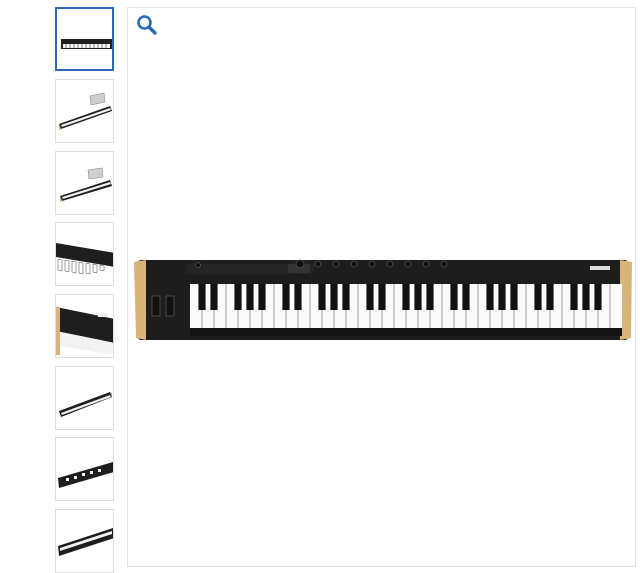  I want to click on keyboard-main-image, so click(383, 299).